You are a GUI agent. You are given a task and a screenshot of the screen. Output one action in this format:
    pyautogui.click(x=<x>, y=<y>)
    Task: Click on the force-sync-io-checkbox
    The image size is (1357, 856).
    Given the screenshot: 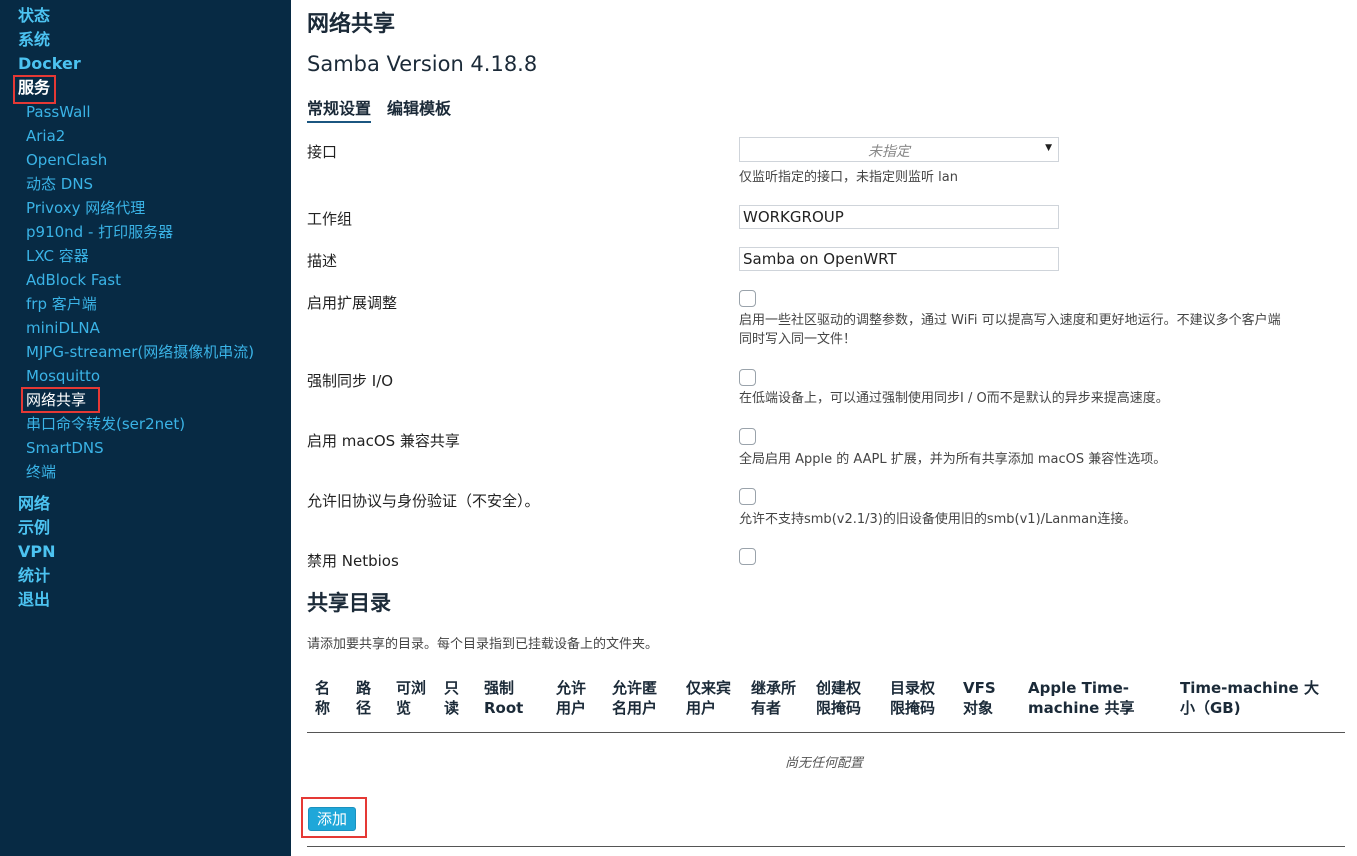 What is the action you would take?
    pyautogui.click(x=747, y=377)
    